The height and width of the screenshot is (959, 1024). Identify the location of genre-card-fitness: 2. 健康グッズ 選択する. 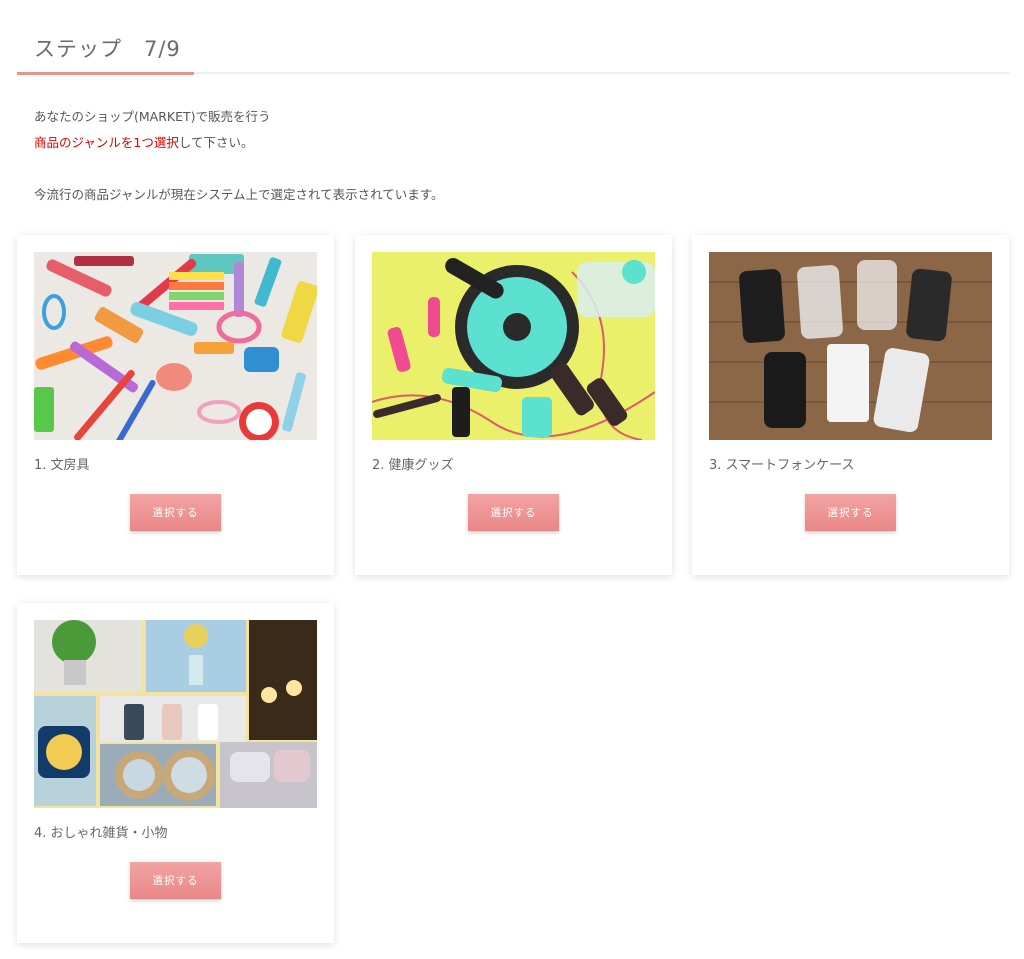
(513, 405).